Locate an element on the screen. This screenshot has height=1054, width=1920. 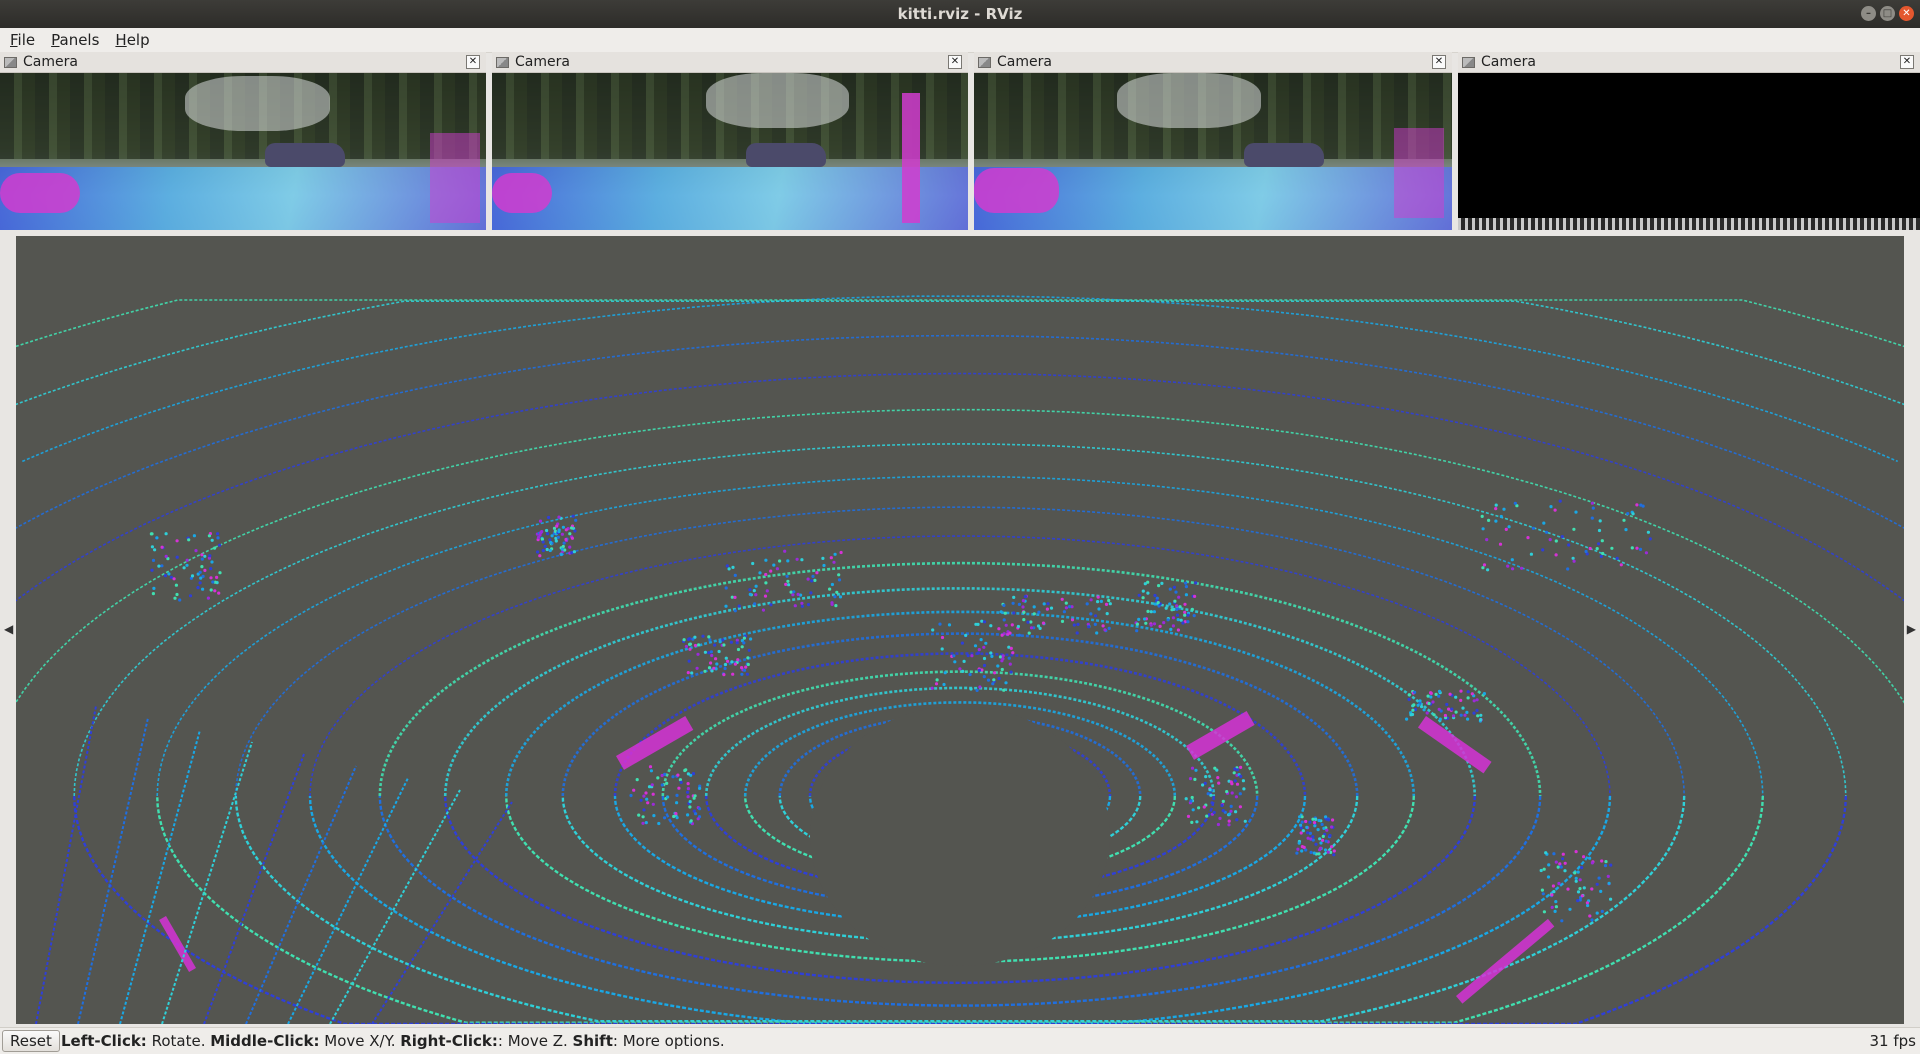
highlighted-object is located at coordinates (1505, 961).